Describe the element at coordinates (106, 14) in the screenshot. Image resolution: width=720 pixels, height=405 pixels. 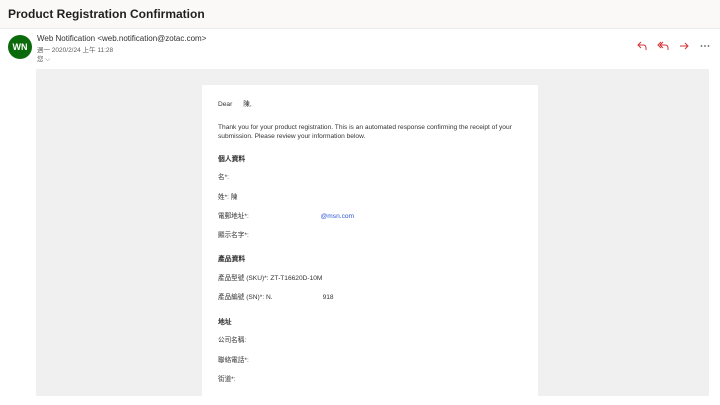
I see `email-subject: Product Registration Confirmation` at that location.